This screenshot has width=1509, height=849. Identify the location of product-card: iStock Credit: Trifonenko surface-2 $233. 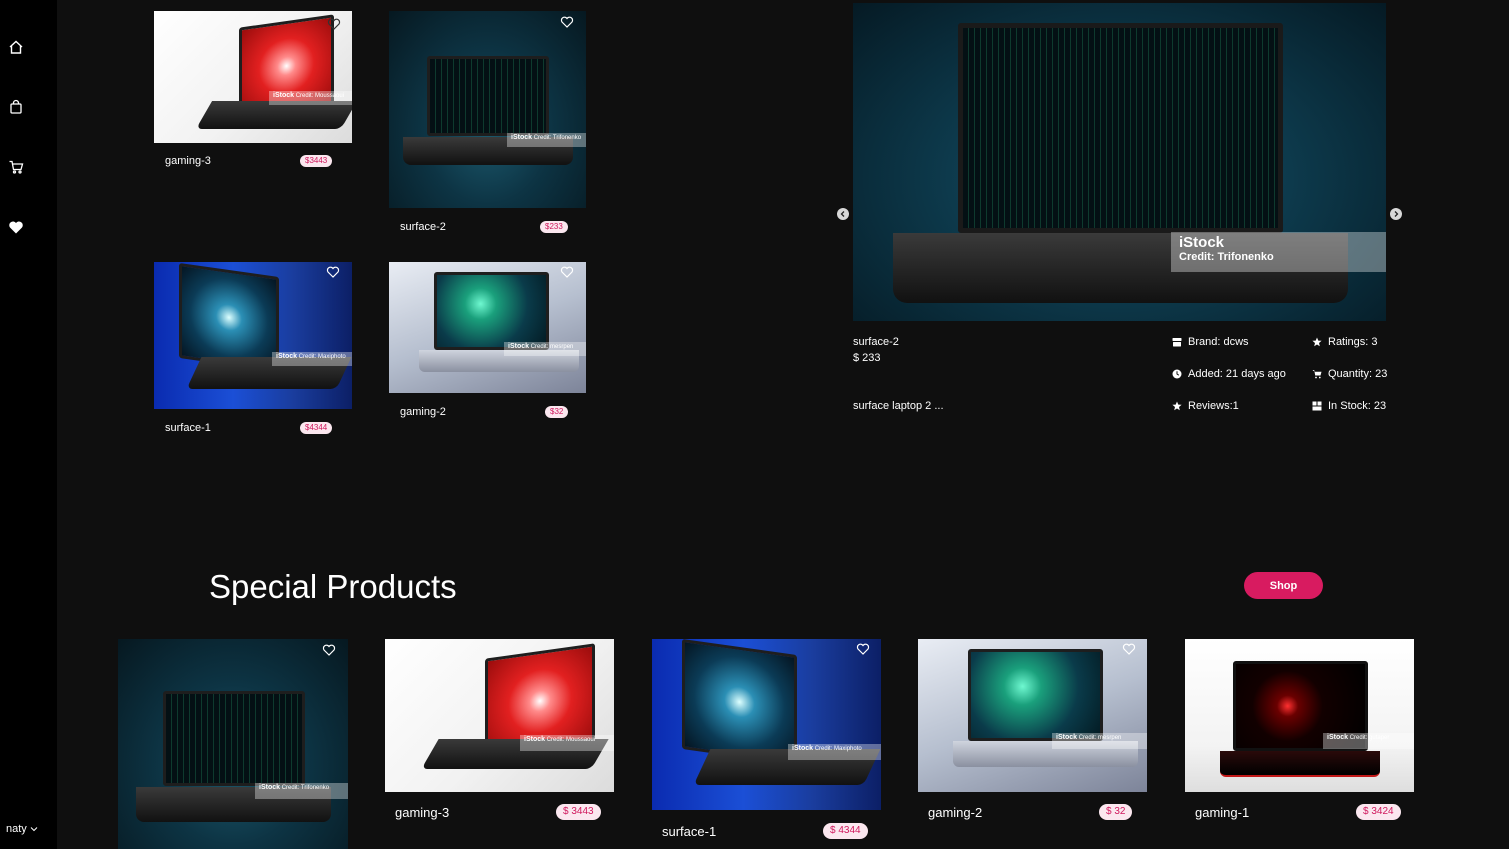
(487, 126).